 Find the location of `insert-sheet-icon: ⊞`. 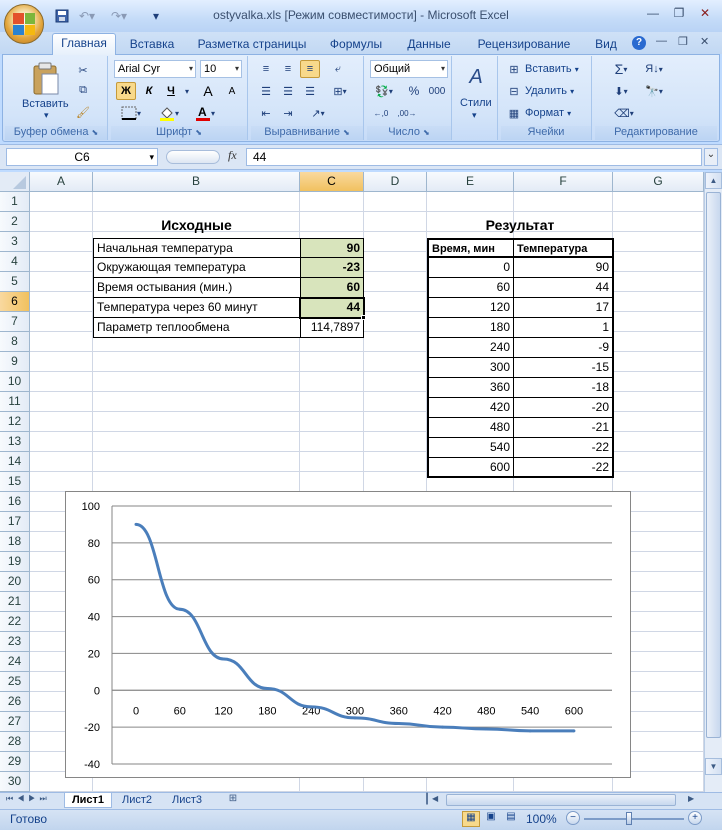

insert-sheet-icon: ⊞ is located at coordinates (233, 800).